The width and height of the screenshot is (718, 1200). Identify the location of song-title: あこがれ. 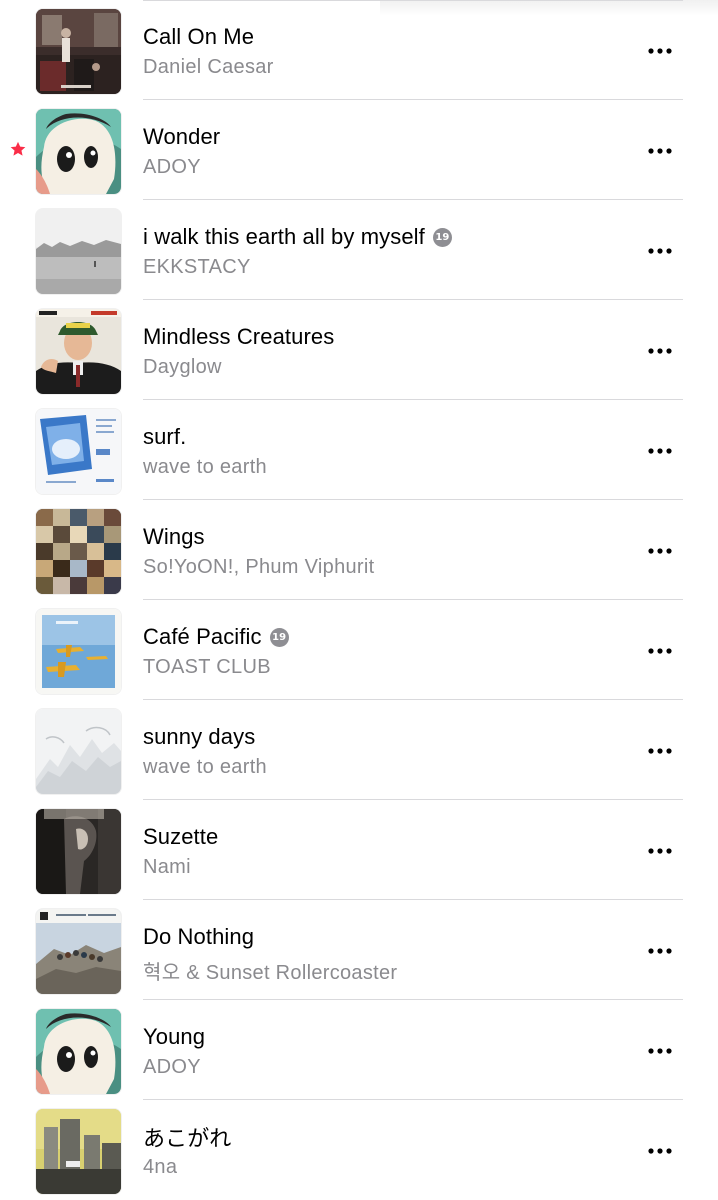
(187, 1138).